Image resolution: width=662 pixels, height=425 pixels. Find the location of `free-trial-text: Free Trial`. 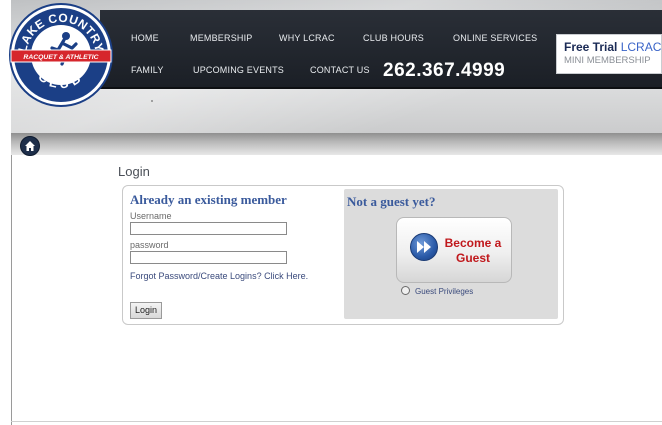

free-trial-text: Free Trial is located at coordinates (592, 47).